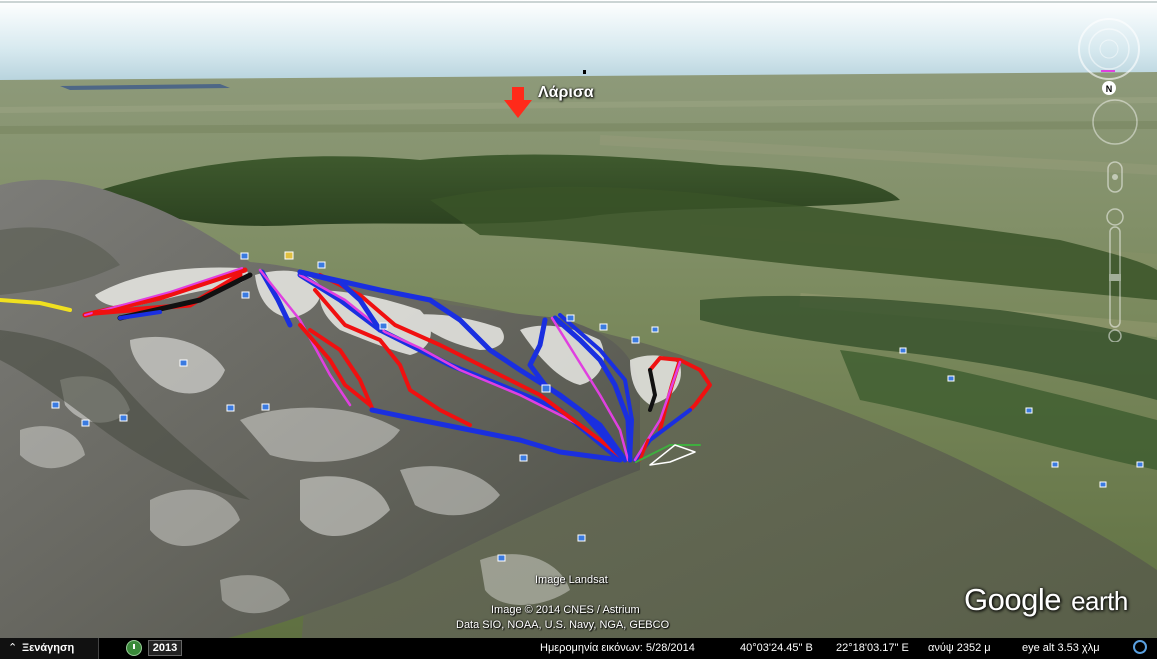 The width and height of the screenshot is (1157, 659). What do you see at coordinates (1109, 89) in the screenshot?
I see `svg-text: N` at bounding box center [1109, 89].